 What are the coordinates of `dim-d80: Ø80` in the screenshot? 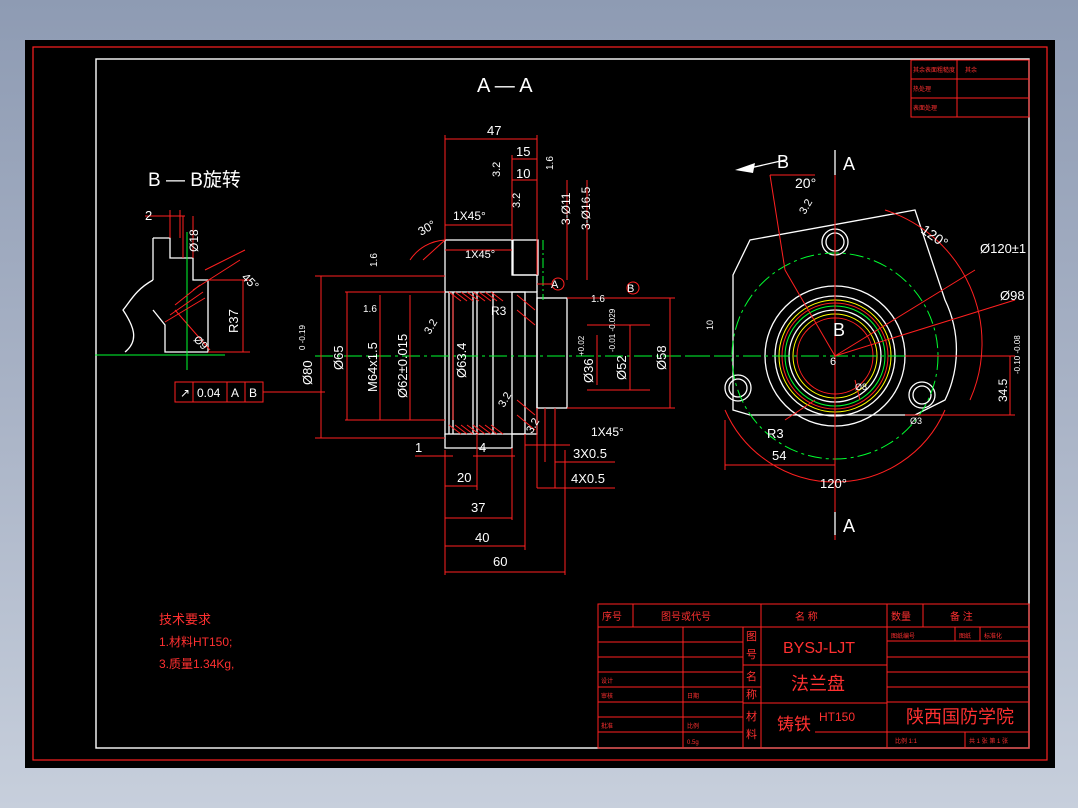 It's located at (307, 372).